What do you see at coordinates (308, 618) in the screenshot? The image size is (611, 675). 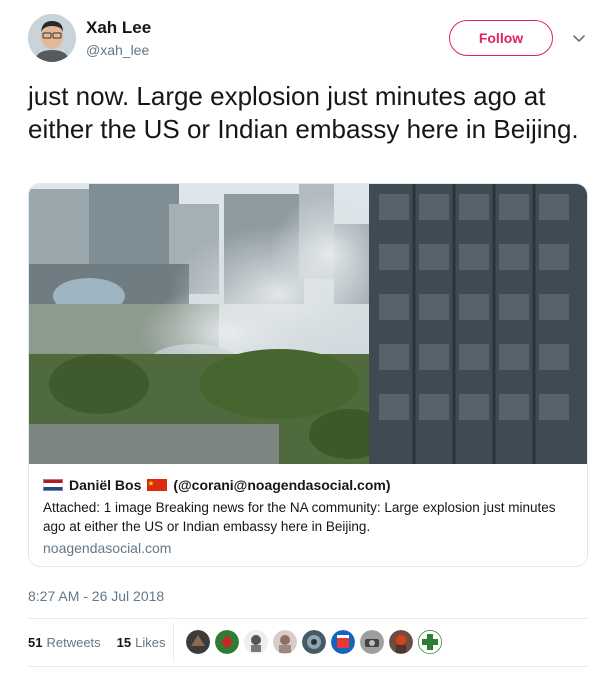 I see `divider-top` at bounding box center [308, 618].